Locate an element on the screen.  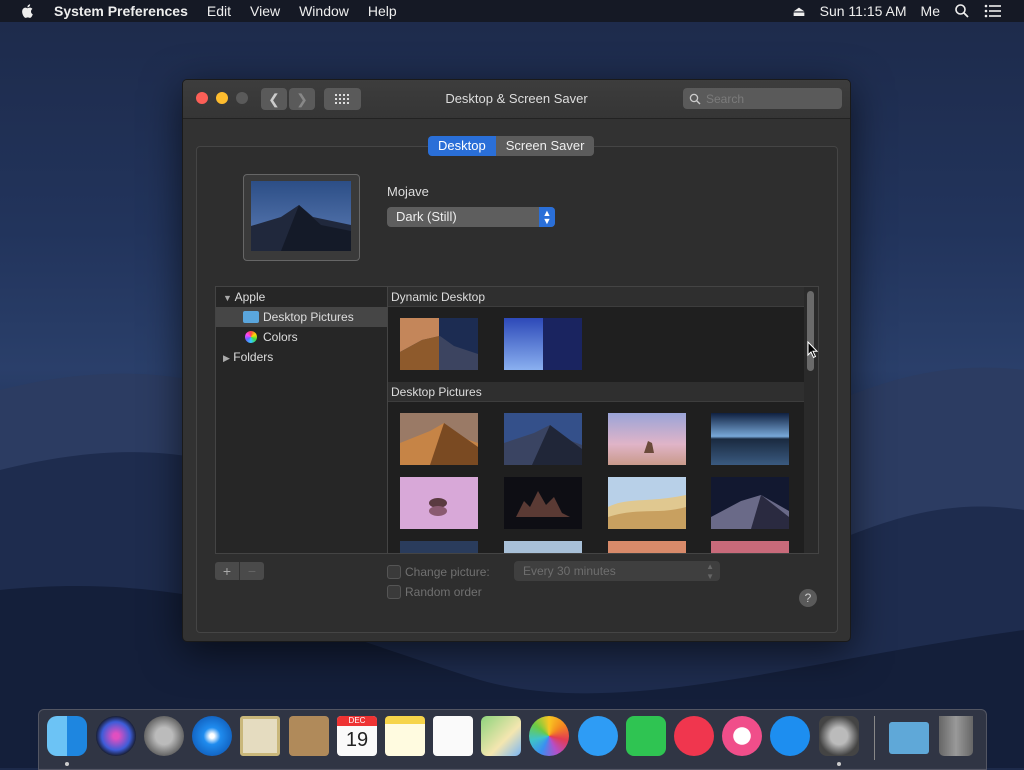
downloads-icon is located at coordinates (909, 738).